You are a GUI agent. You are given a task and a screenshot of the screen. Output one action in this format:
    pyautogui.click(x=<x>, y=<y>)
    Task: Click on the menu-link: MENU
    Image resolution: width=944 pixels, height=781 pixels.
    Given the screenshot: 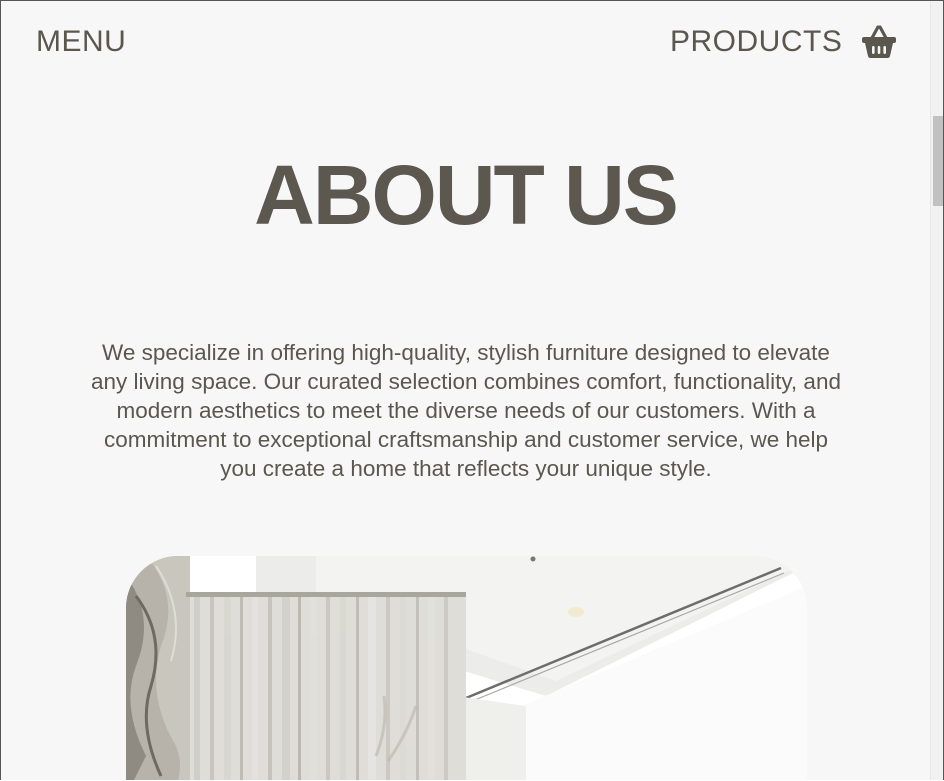 What is the action you would take?
    pyautogui.click(x=81, y=42)
    